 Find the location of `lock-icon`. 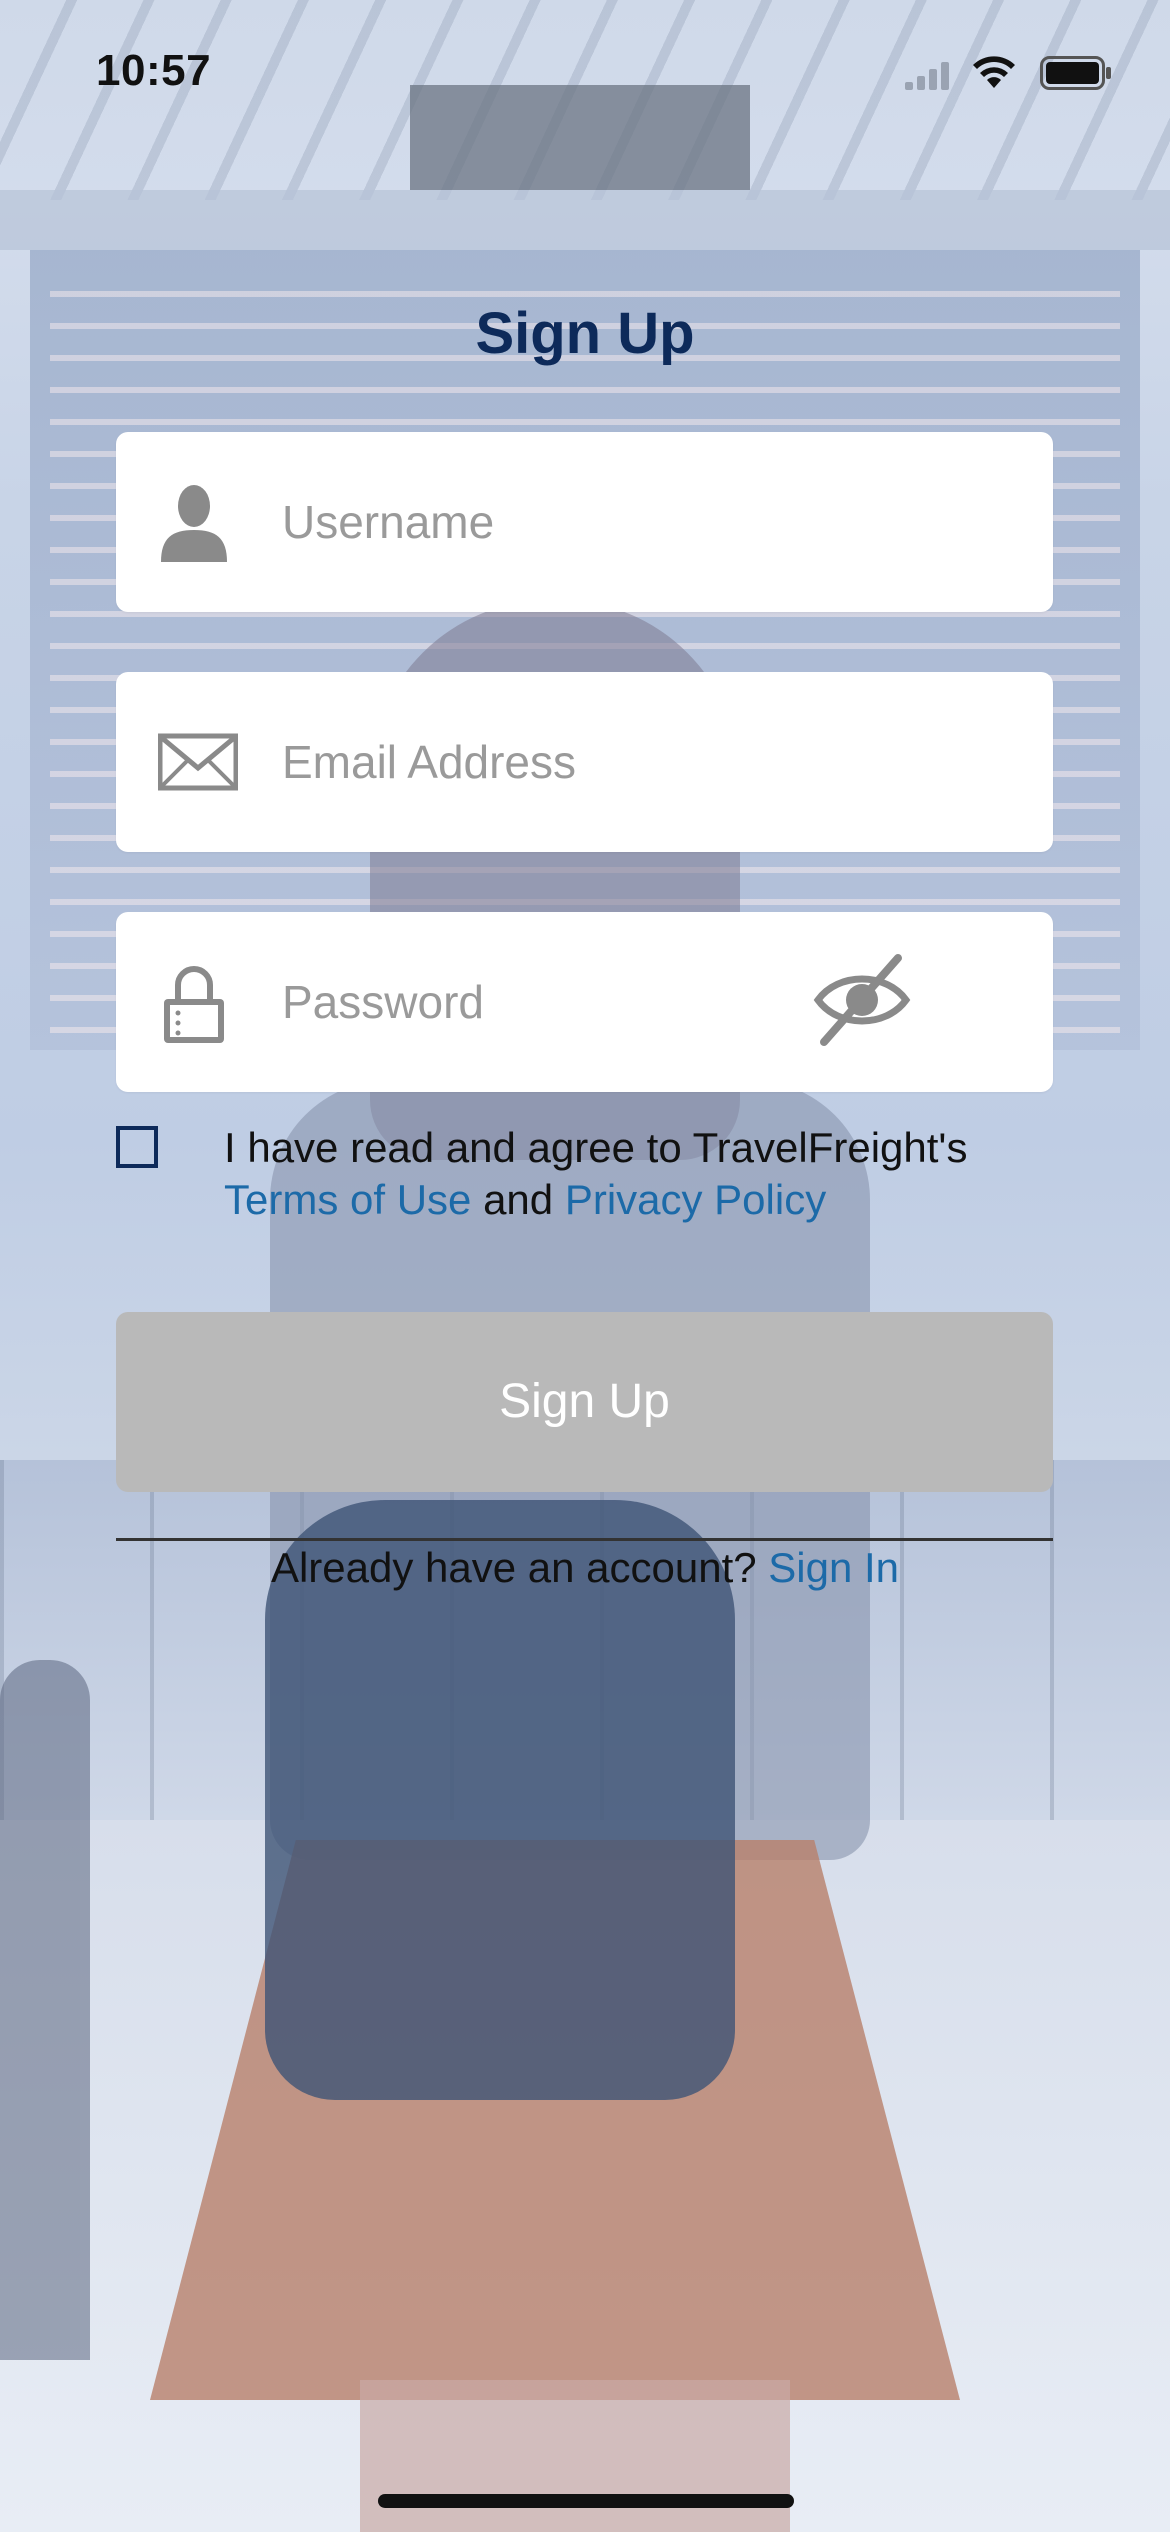

lock-icon is located at coordinates (194, 1004).